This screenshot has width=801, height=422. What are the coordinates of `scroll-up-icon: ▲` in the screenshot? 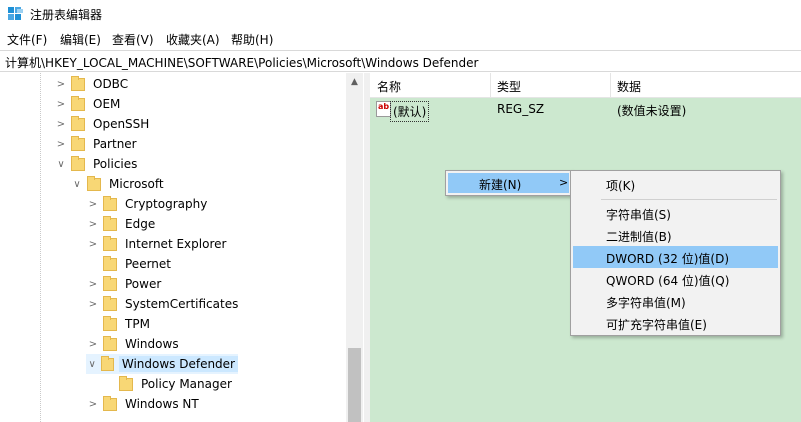 It's located at (354, 81).